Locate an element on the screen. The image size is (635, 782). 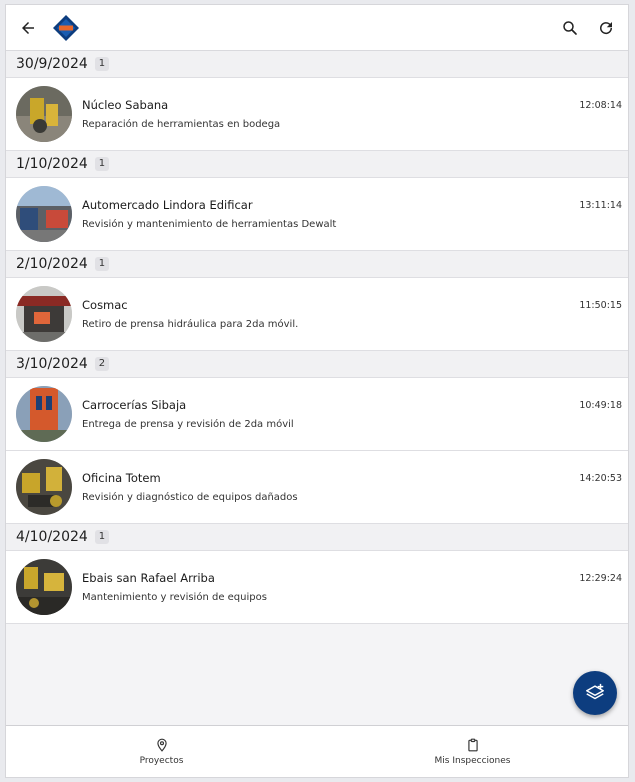
item-time: 12:08:14 is located at coordinates (600, 105).